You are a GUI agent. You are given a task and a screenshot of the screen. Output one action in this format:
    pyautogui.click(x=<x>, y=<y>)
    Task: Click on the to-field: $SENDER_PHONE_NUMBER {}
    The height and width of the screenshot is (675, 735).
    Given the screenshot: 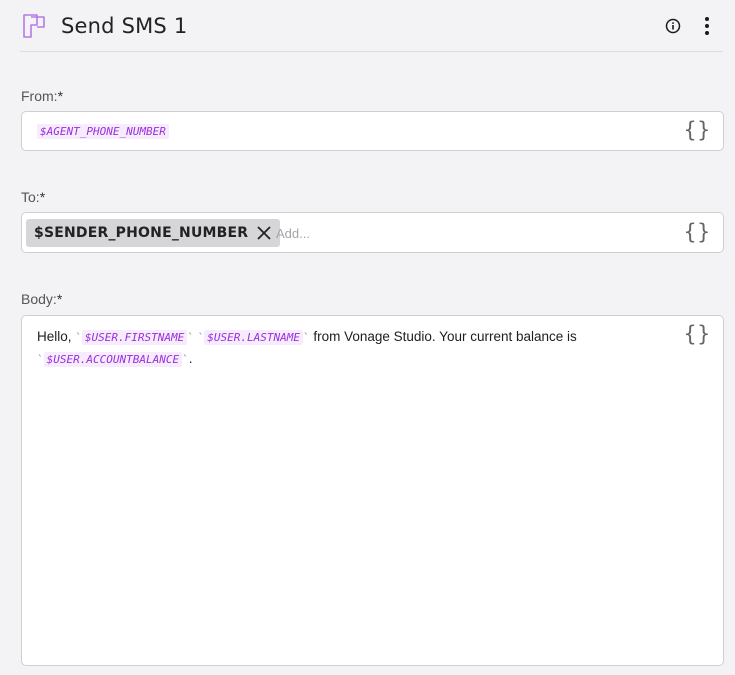 What is the action you would take?
    pyautogui.click(x=372, y=232)
    